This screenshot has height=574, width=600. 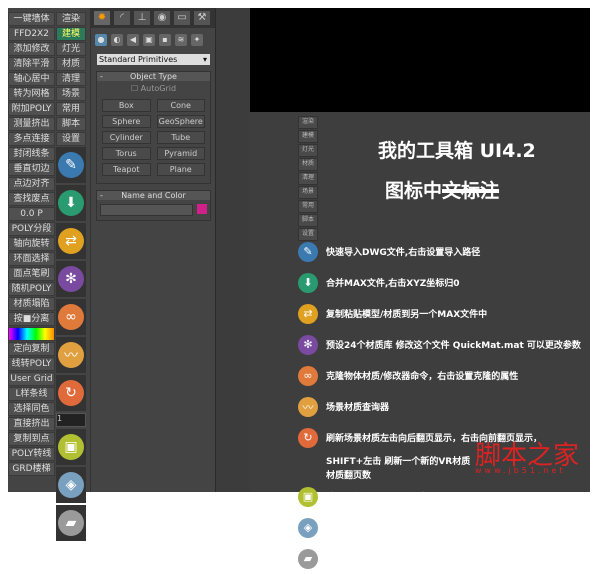 What do you see at coordinates (180, 153) in the screenshot?
I see `primitive-pyramid-button: Pyramid` at bounding box center [180, 153].